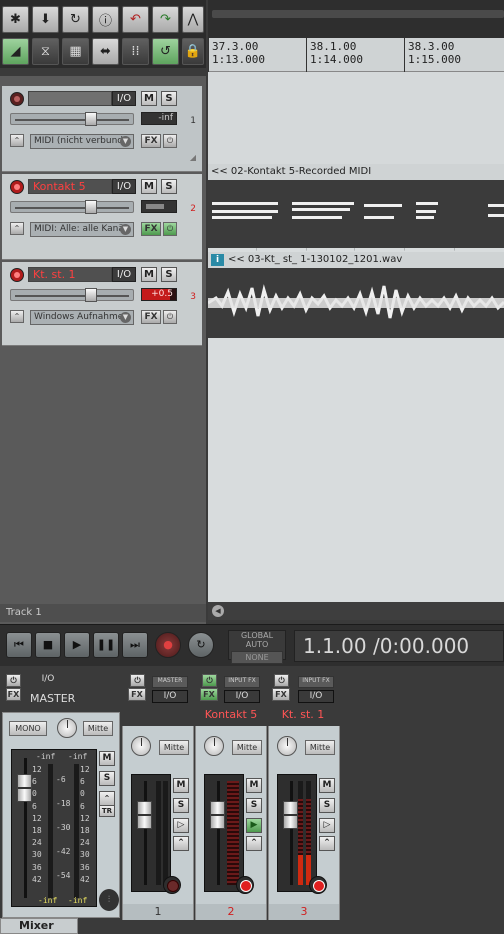 Image resolution: width=504 pixels, height=934 pixels. I want to click on master-fader-knob, so click(24, 788).